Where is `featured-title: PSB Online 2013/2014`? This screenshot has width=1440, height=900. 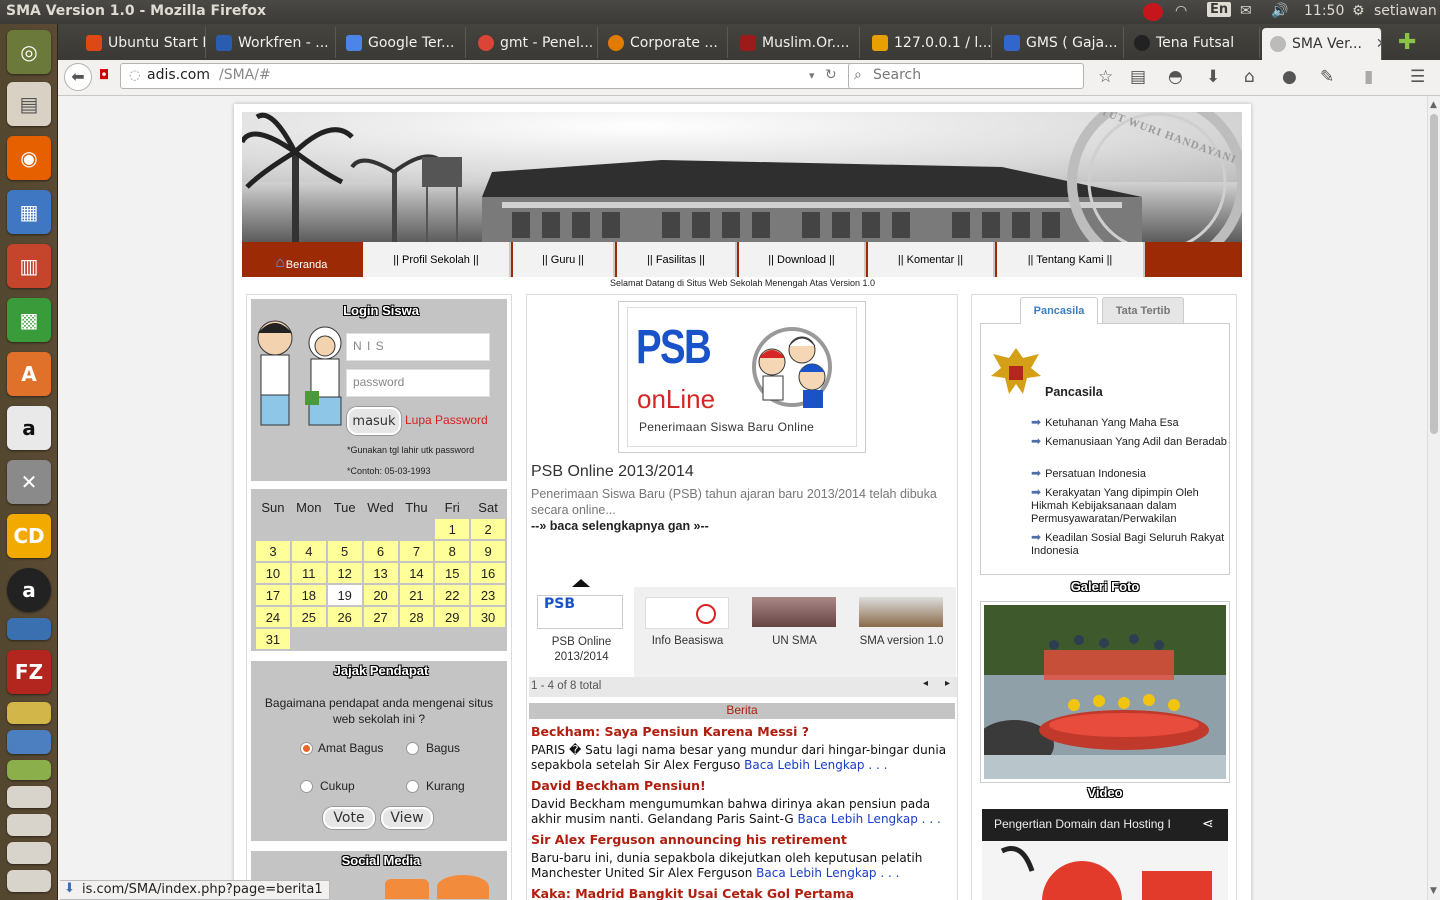
featured-title: PSB Online 2013/2014 is located at coordinates (612, 472).